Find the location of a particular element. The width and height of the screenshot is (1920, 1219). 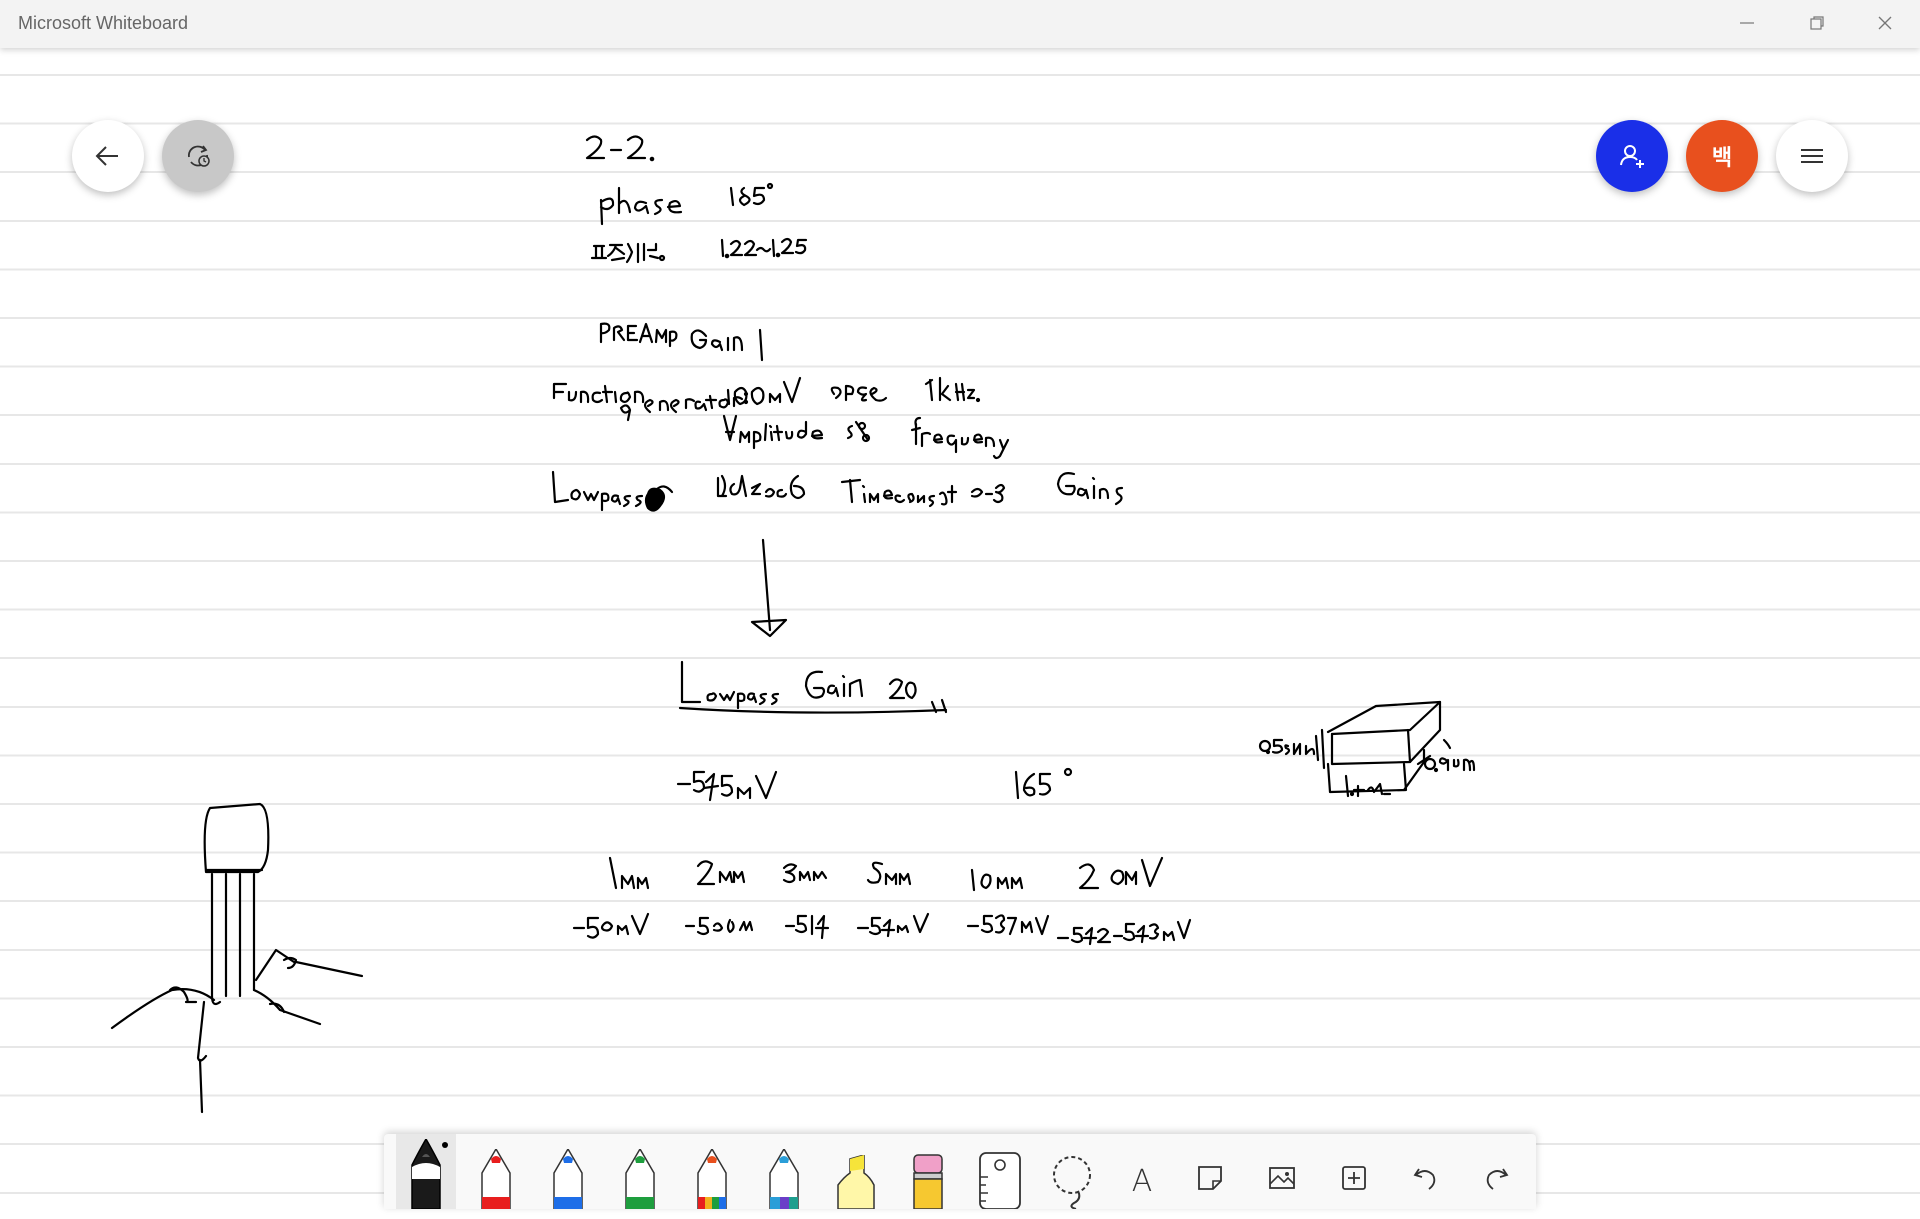

rainbow-pen-icon is located at coordinates (712, 1179).